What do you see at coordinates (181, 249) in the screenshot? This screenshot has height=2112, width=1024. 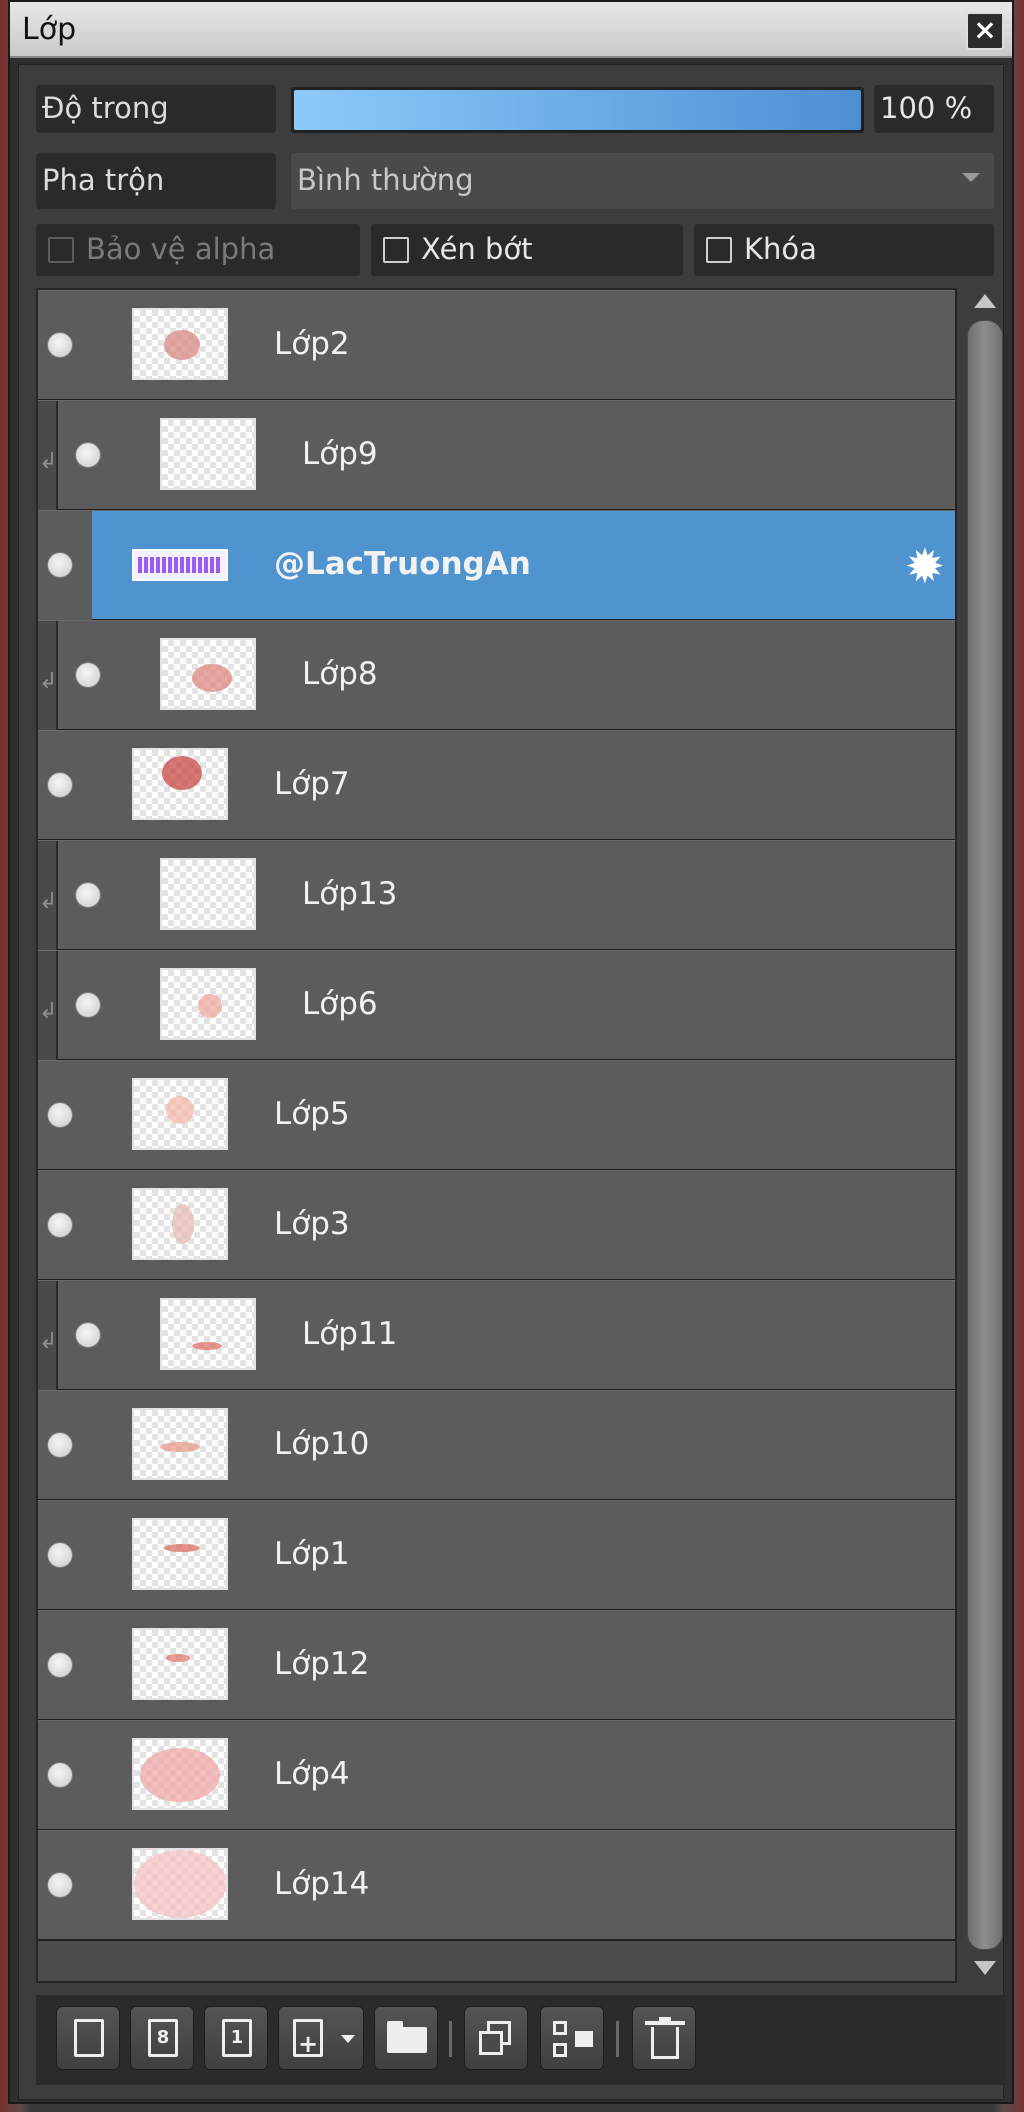 I see `protect-alpha-label: Bảo vệ alpha` at bounding box center [181, 249].